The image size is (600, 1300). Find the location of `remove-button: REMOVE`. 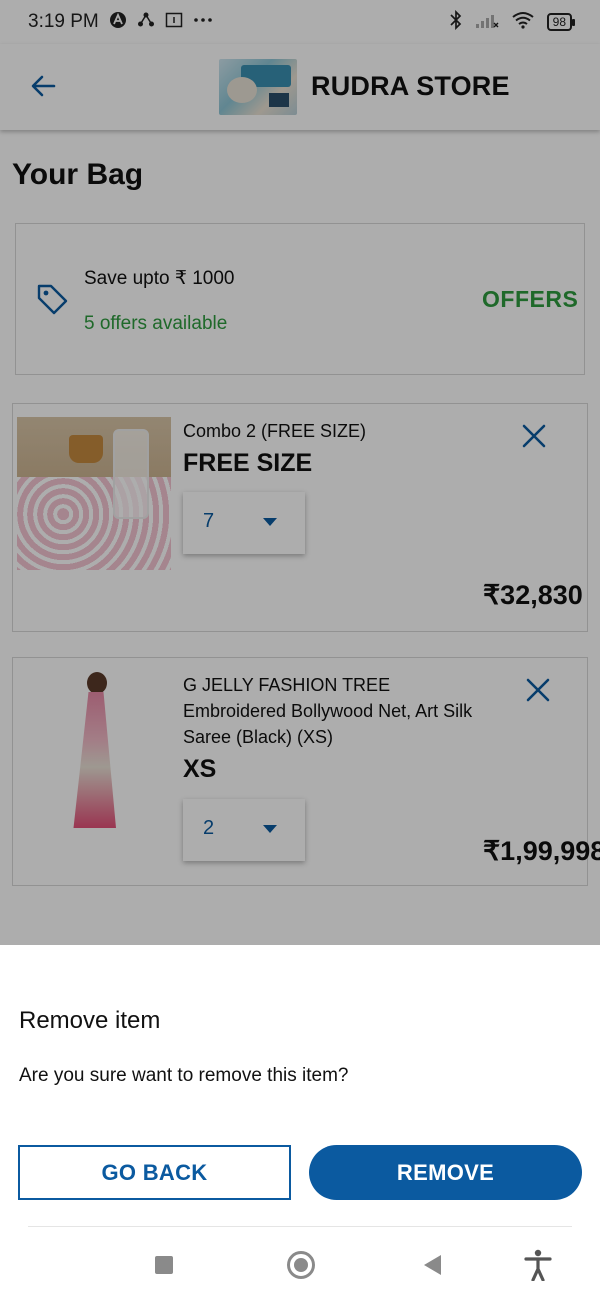

remove-button: REMOVE is located at coordinates (445, 1172).